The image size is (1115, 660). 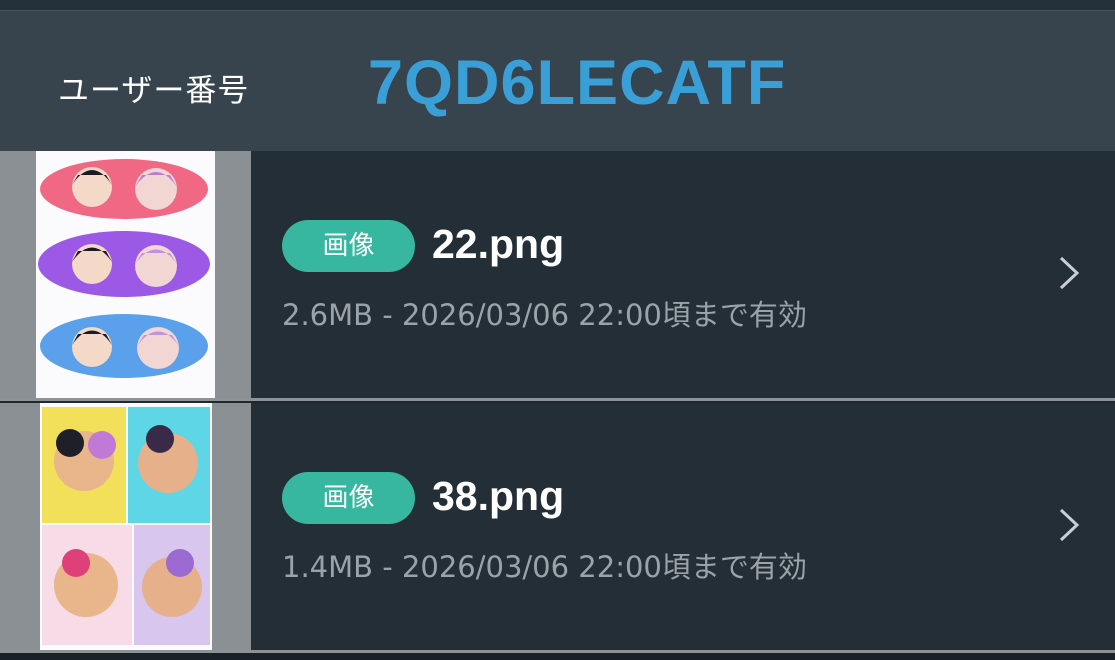 What do you see at coordinates (557, 399) in the screenshot?
I see `row-divider` at bounding box center [557, 399].